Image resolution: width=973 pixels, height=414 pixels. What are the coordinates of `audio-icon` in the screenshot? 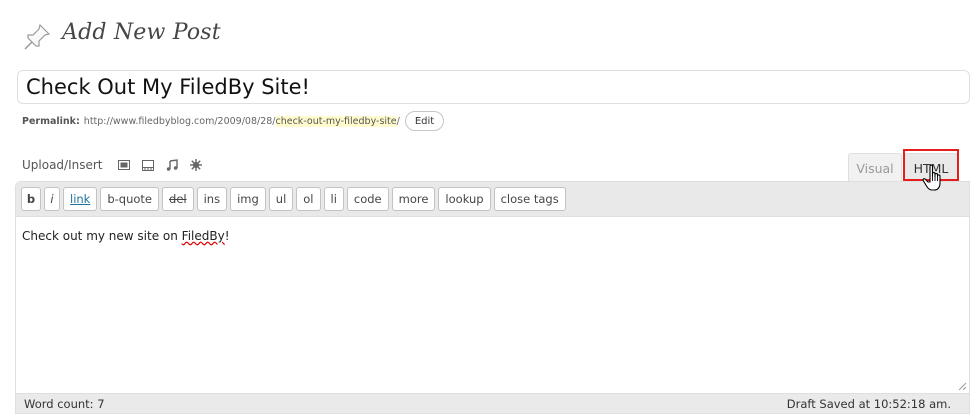 It's located at (172, 165).